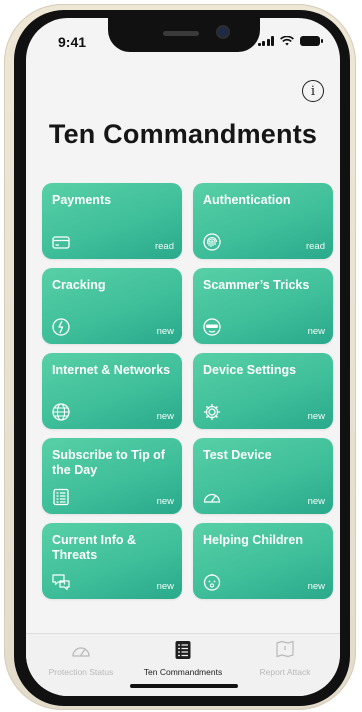 Image resolution: width=362 pixels, height=712 pixels. Describe the element at coordinates (112, 221) in the screenshot. I see `tile-payments: Payments read` at that location.